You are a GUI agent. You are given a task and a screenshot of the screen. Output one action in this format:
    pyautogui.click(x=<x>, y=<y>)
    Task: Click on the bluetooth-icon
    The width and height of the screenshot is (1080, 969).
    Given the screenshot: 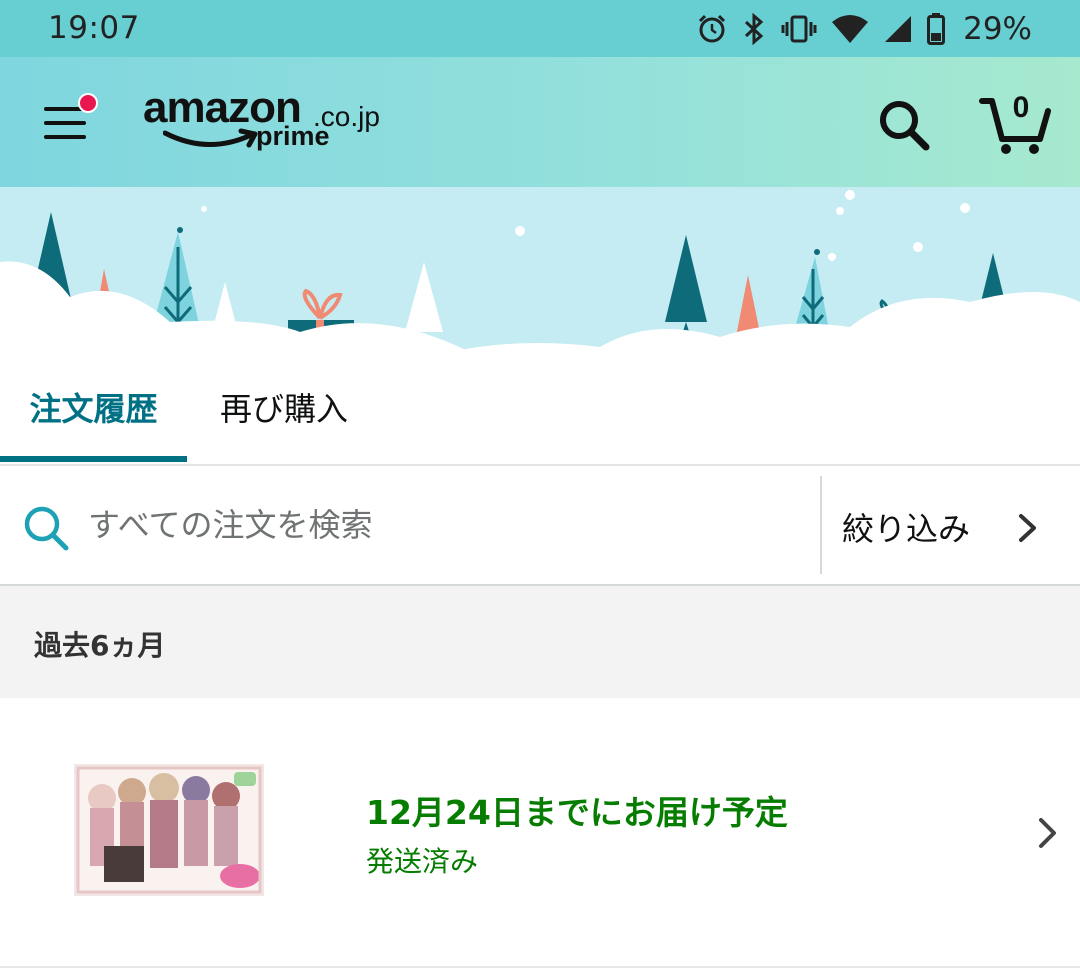 What is the action you would take?
    pyautogui.click(x=754, y=29)
    